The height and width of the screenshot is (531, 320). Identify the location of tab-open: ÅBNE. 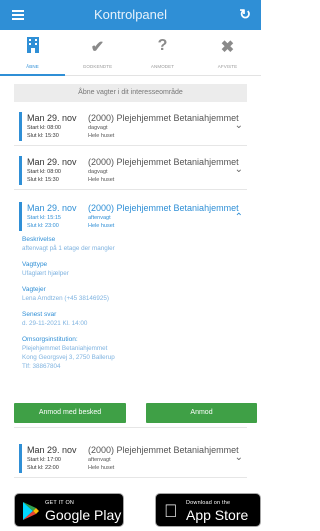
(32, 53).